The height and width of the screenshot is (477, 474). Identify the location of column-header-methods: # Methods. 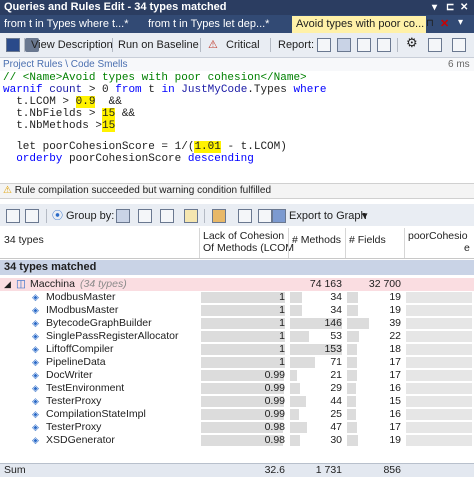
(316, 240).